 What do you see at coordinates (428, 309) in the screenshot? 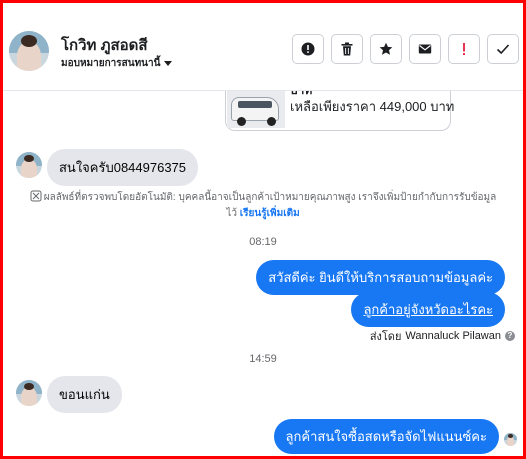
I see `outgoing-message: ลูกค้าอยู่จังหวัดอะไรคะ` at bounding box center [428, 309].